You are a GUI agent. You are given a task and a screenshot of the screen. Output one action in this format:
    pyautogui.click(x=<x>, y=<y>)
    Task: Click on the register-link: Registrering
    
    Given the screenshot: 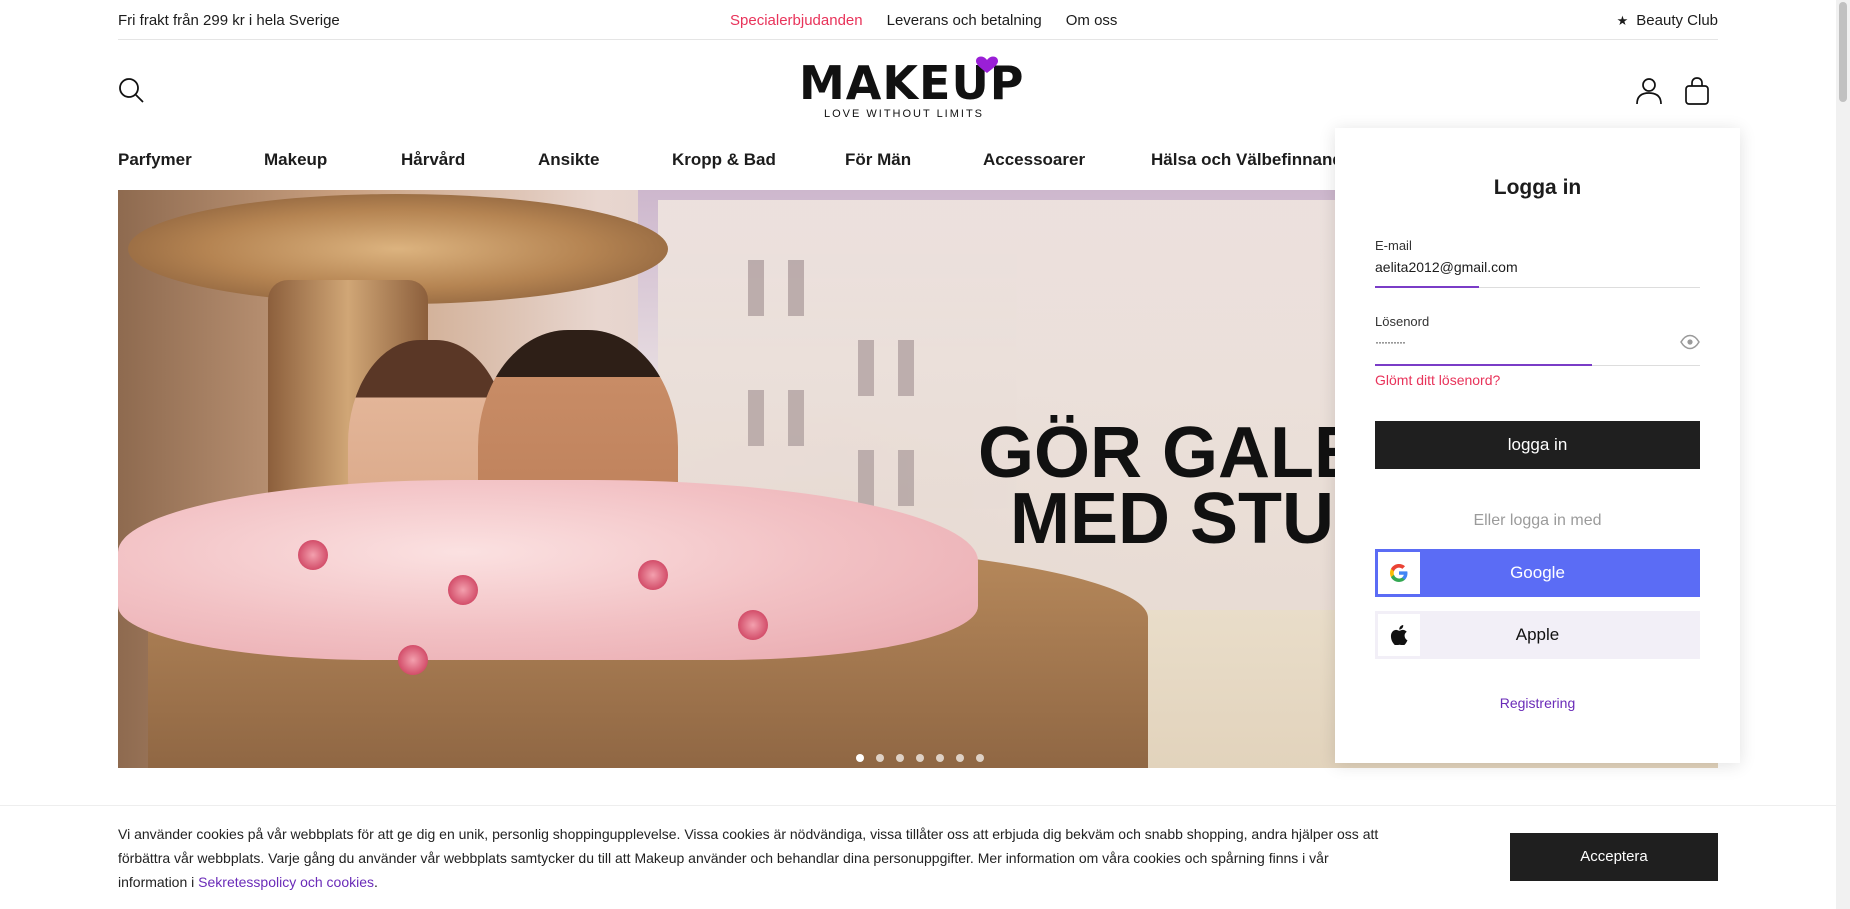 What is the action you would take?
    pyautogui.click(x=1537, y=703)
    